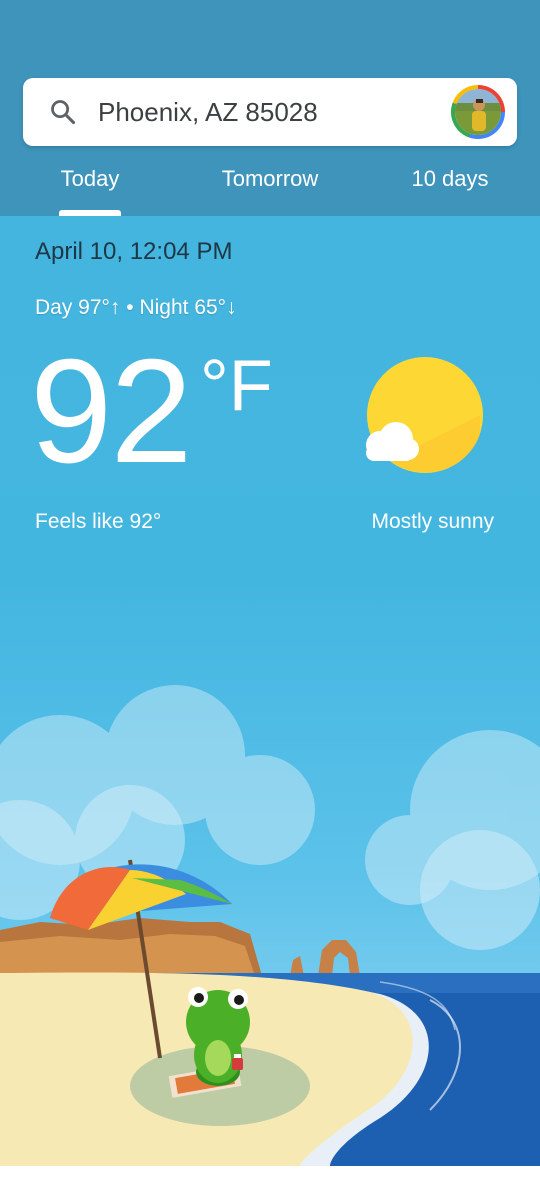 This screenshot has width=540, height=1200. What do you see at coordinates (270, 179) in the screenshot?
I see `tab-tomorrow: Tomorrow` at bounding box center [270, 179].